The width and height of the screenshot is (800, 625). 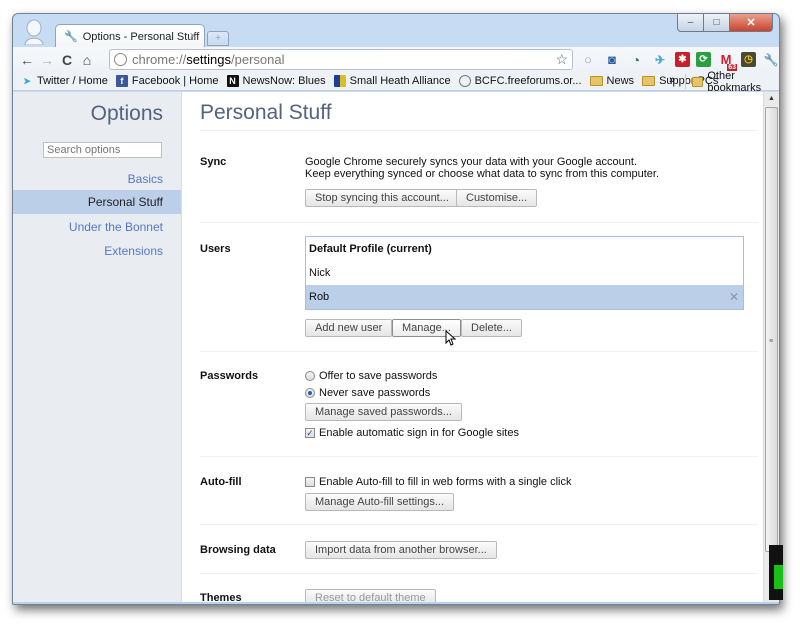 I want to click on lastpass-extension-icon: ✱, so click(x=682, y=59).